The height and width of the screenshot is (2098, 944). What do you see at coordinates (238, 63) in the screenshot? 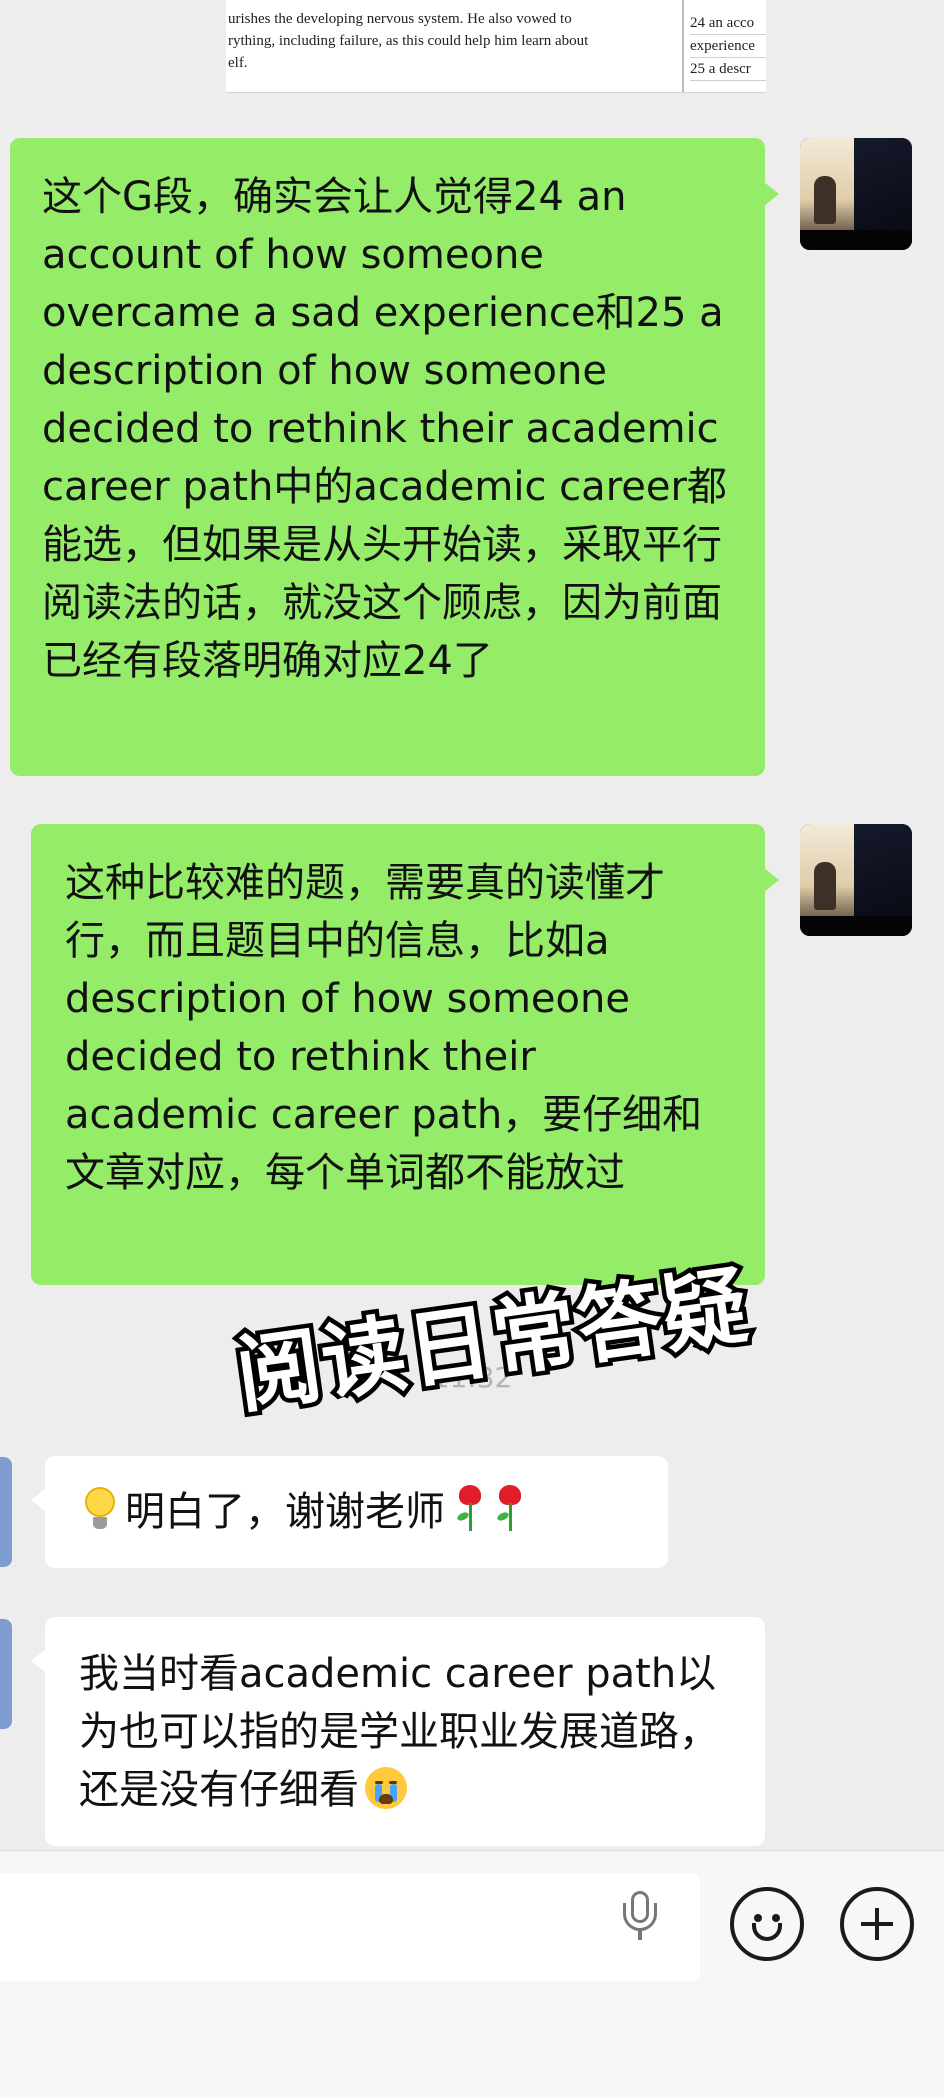
I see `passage-line: elf.` at bounding box center [238, 63].